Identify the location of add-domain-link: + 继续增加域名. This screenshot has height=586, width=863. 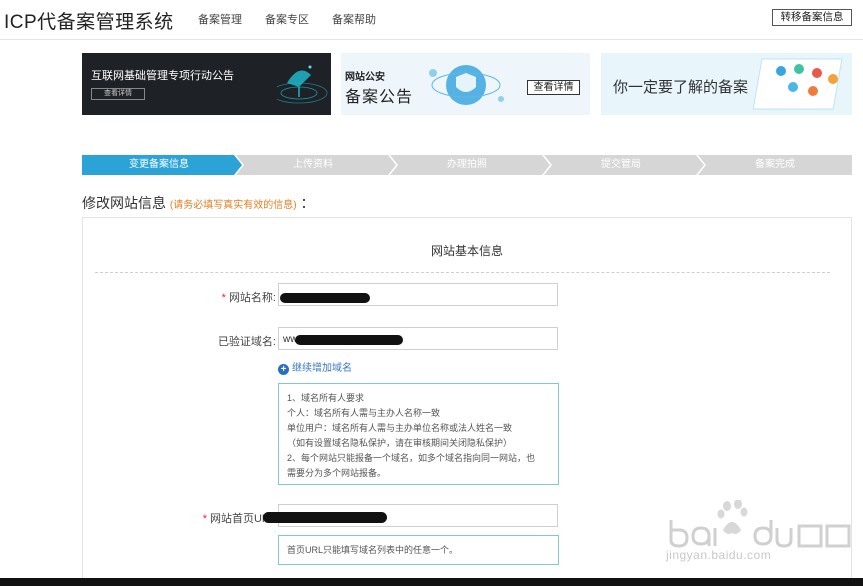
(315, 367).